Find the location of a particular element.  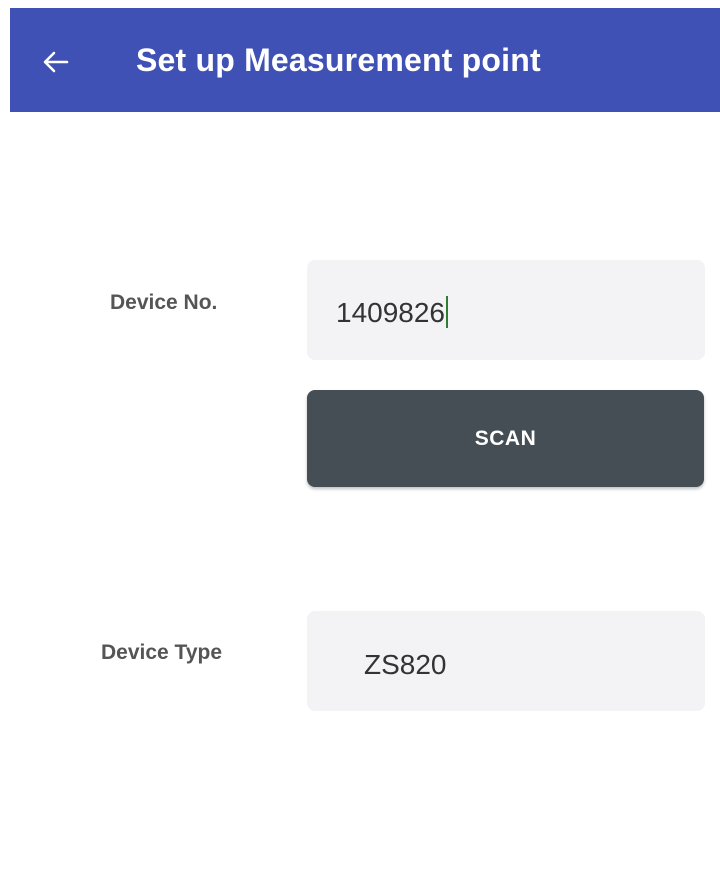

device-type-field: ZS820 is located at coordinates (506, 661).